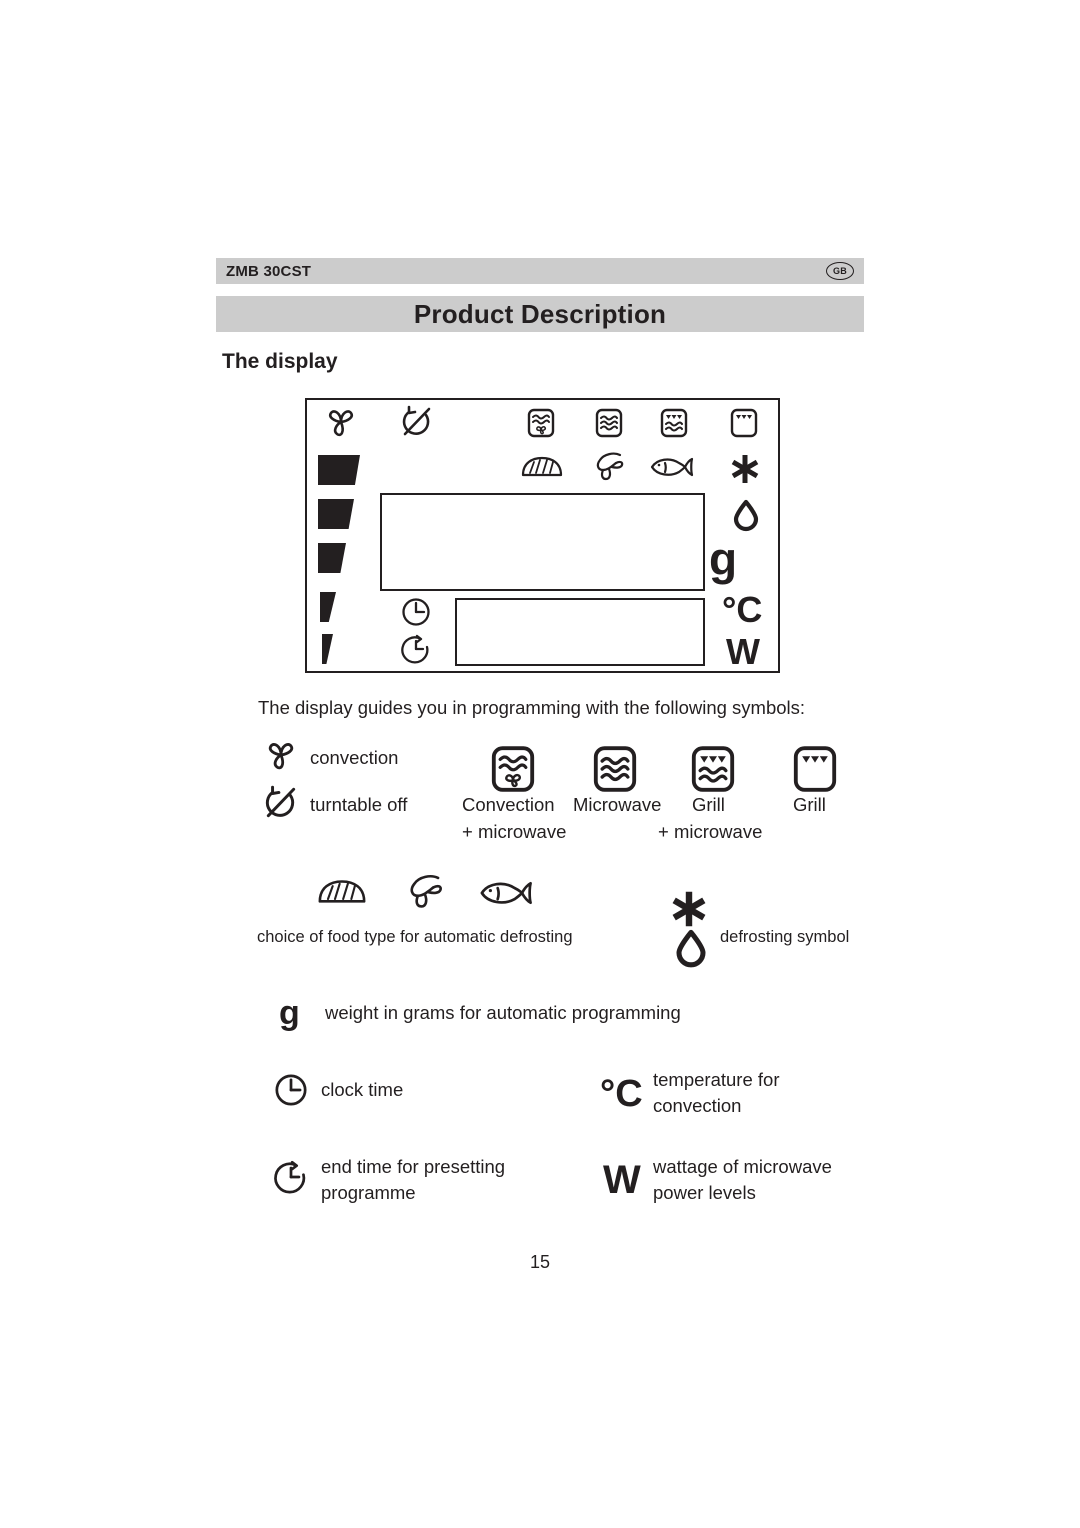 The height and width of the screenshot is (1528, 1080). What do you see at coordinates (745, 469) in the screenshot?
I see `defrost-asterisk-icon` at bounding box center [745, 469].